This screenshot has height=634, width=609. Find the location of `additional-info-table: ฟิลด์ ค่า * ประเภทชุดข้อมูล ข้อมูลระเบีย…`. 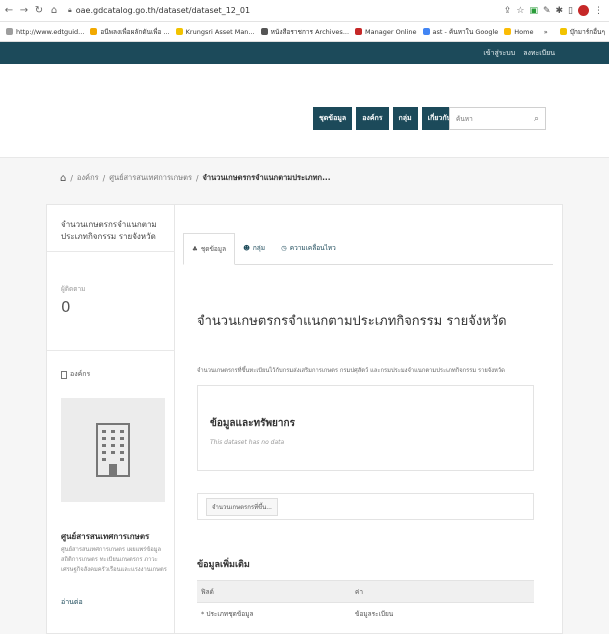

additional-info-table: ฟิลด์ ค่า * ประเภทชุดข้อมูล ข้อมูลระเบีย… is located at coordinates (365, 602).